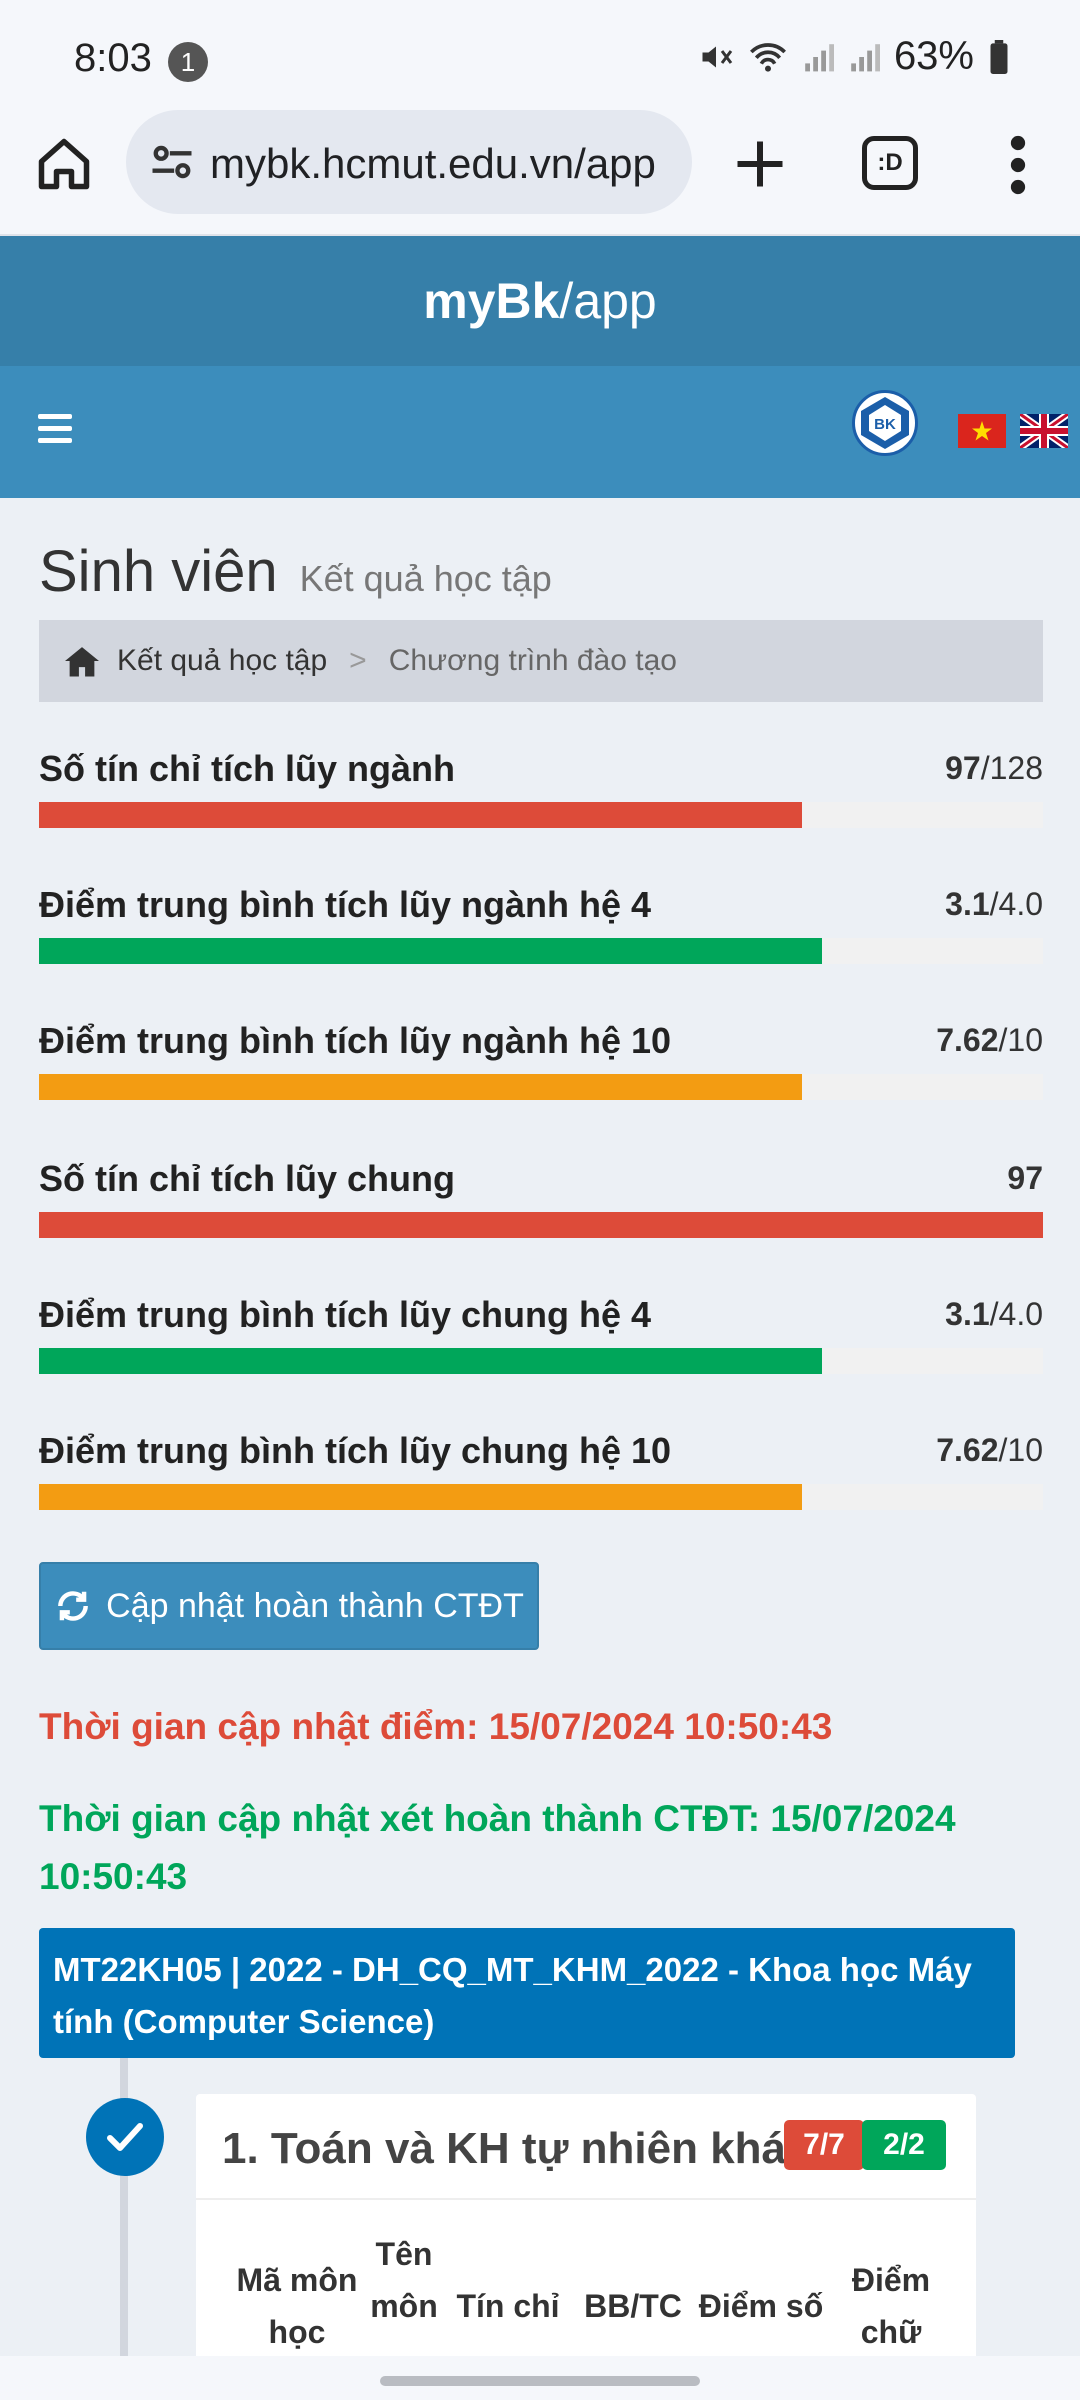 Image resolution: width=1080 pixels, height=2400 pixels. Describe the element at coordinates (904, 2145) in the screenshot. I see `elective-credits-badge: 2/2` at that location.